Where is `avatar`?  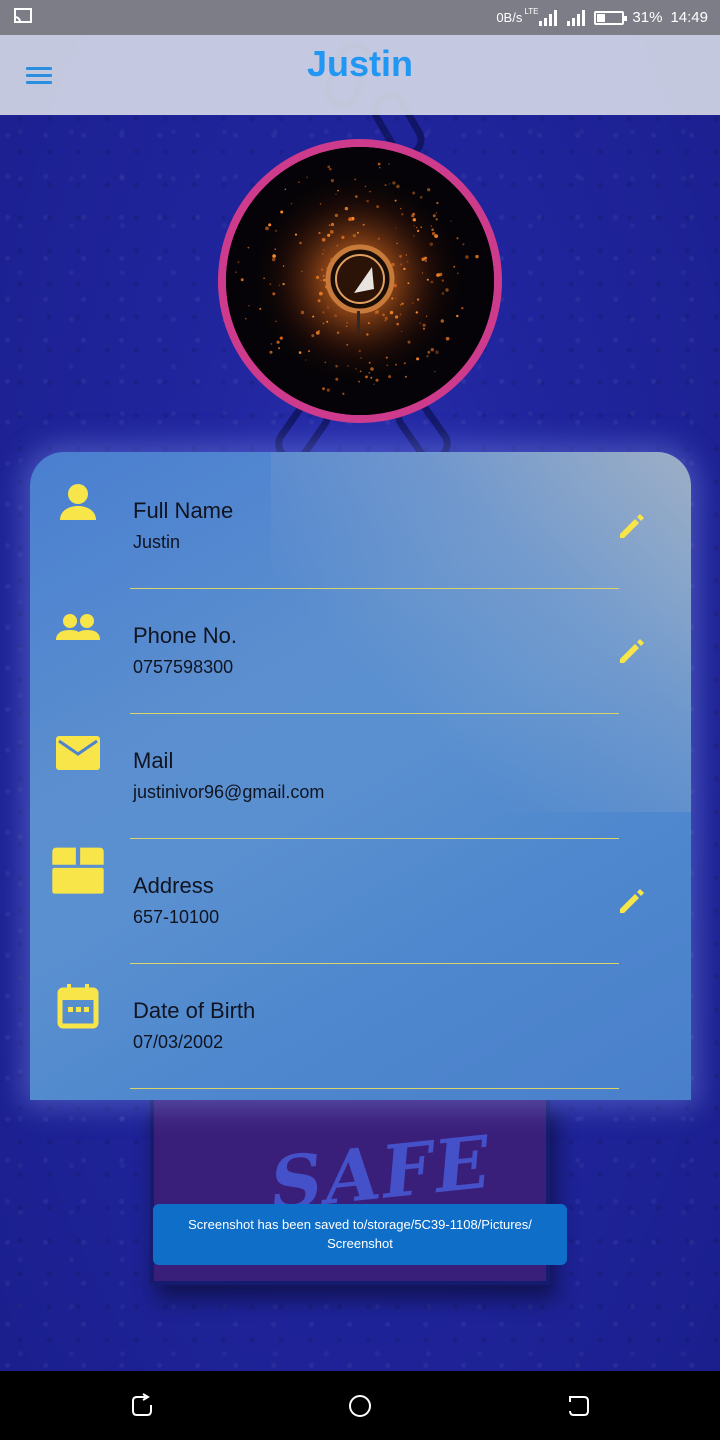 avatar is located at coordinates (360, 281).